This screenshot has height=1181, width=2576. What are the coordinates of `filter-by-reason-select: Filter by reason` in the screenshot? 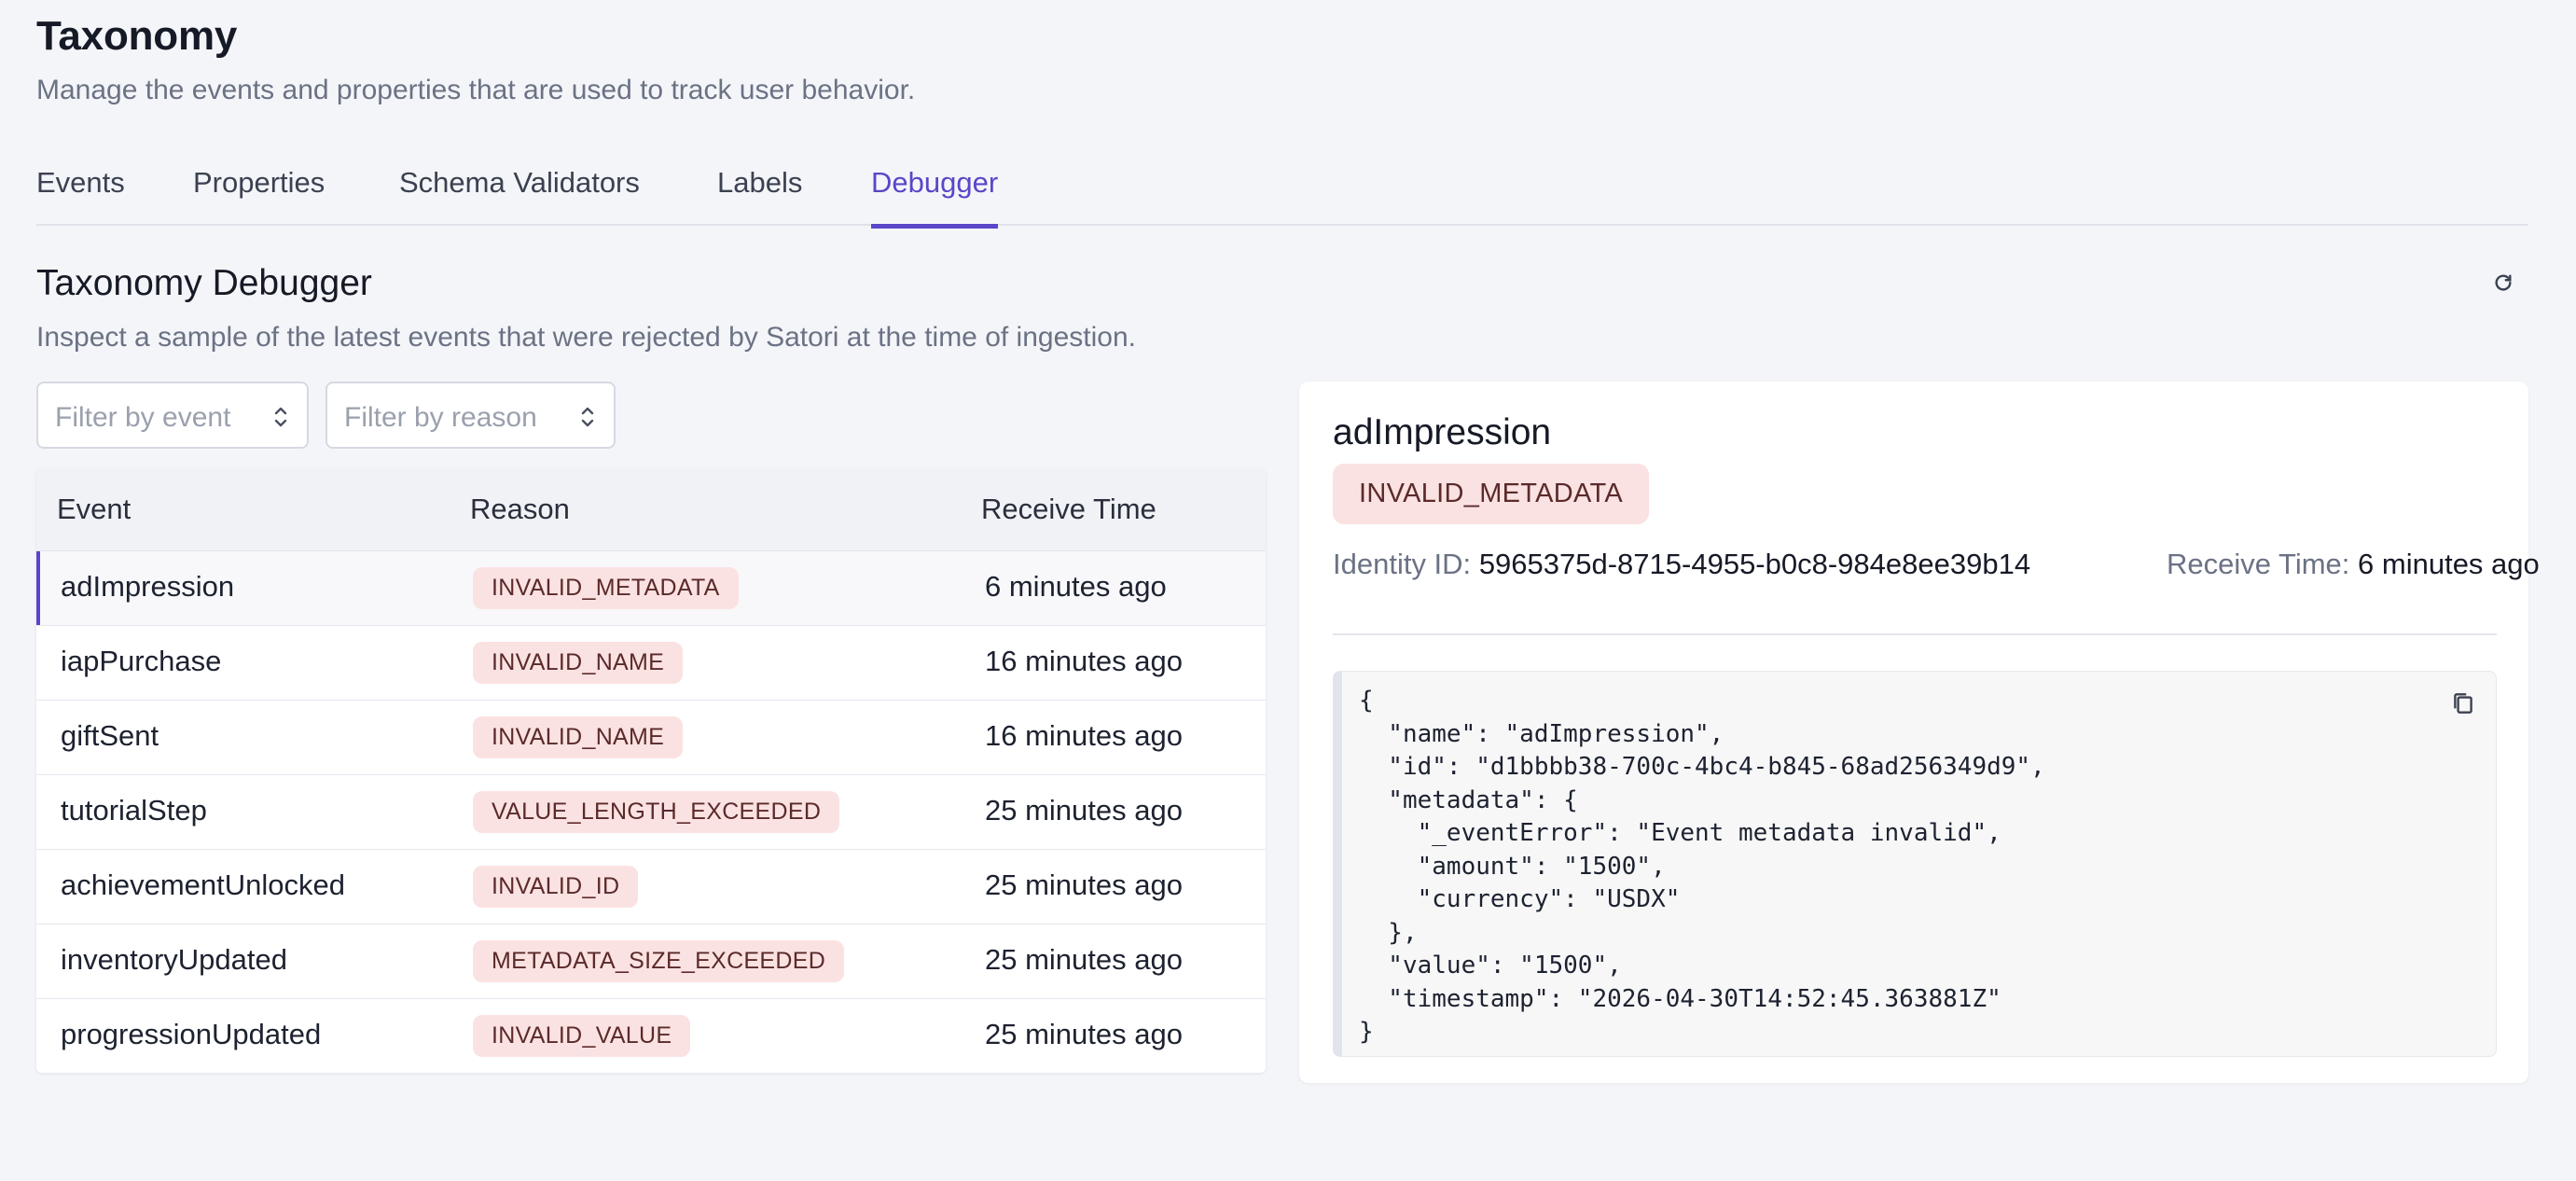 It's located at (470, 415).